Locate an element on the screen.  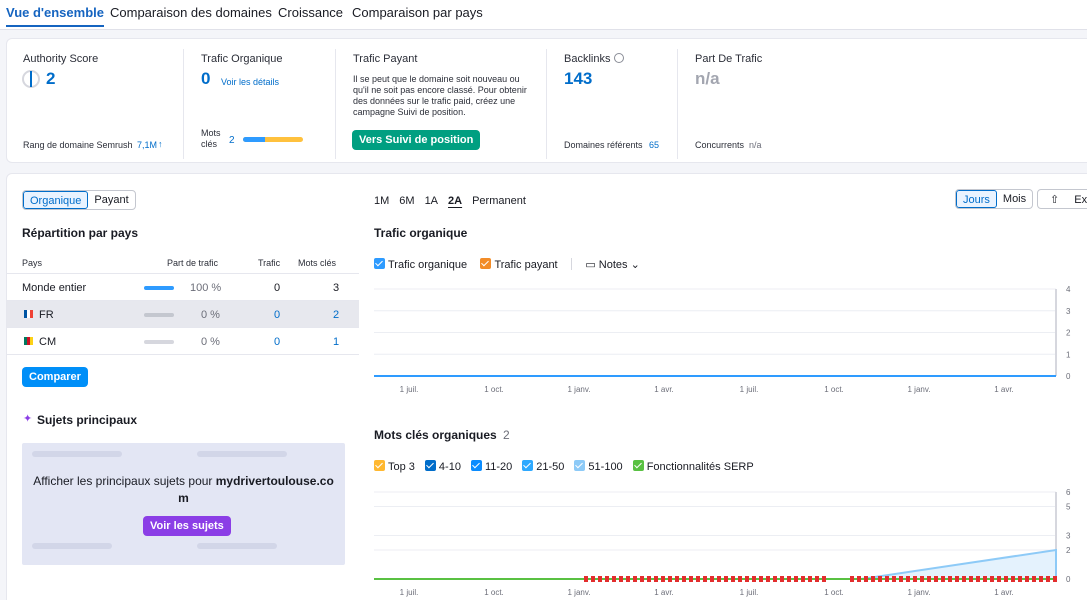
referring-domains-value: 65 is located at coordinates (654, 145).